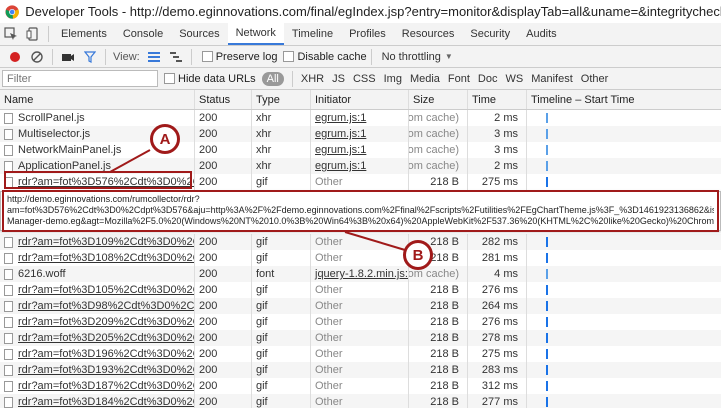 This screenshot has width=721, height=408. I want to click on cell-type: gif, so click(281, 258).